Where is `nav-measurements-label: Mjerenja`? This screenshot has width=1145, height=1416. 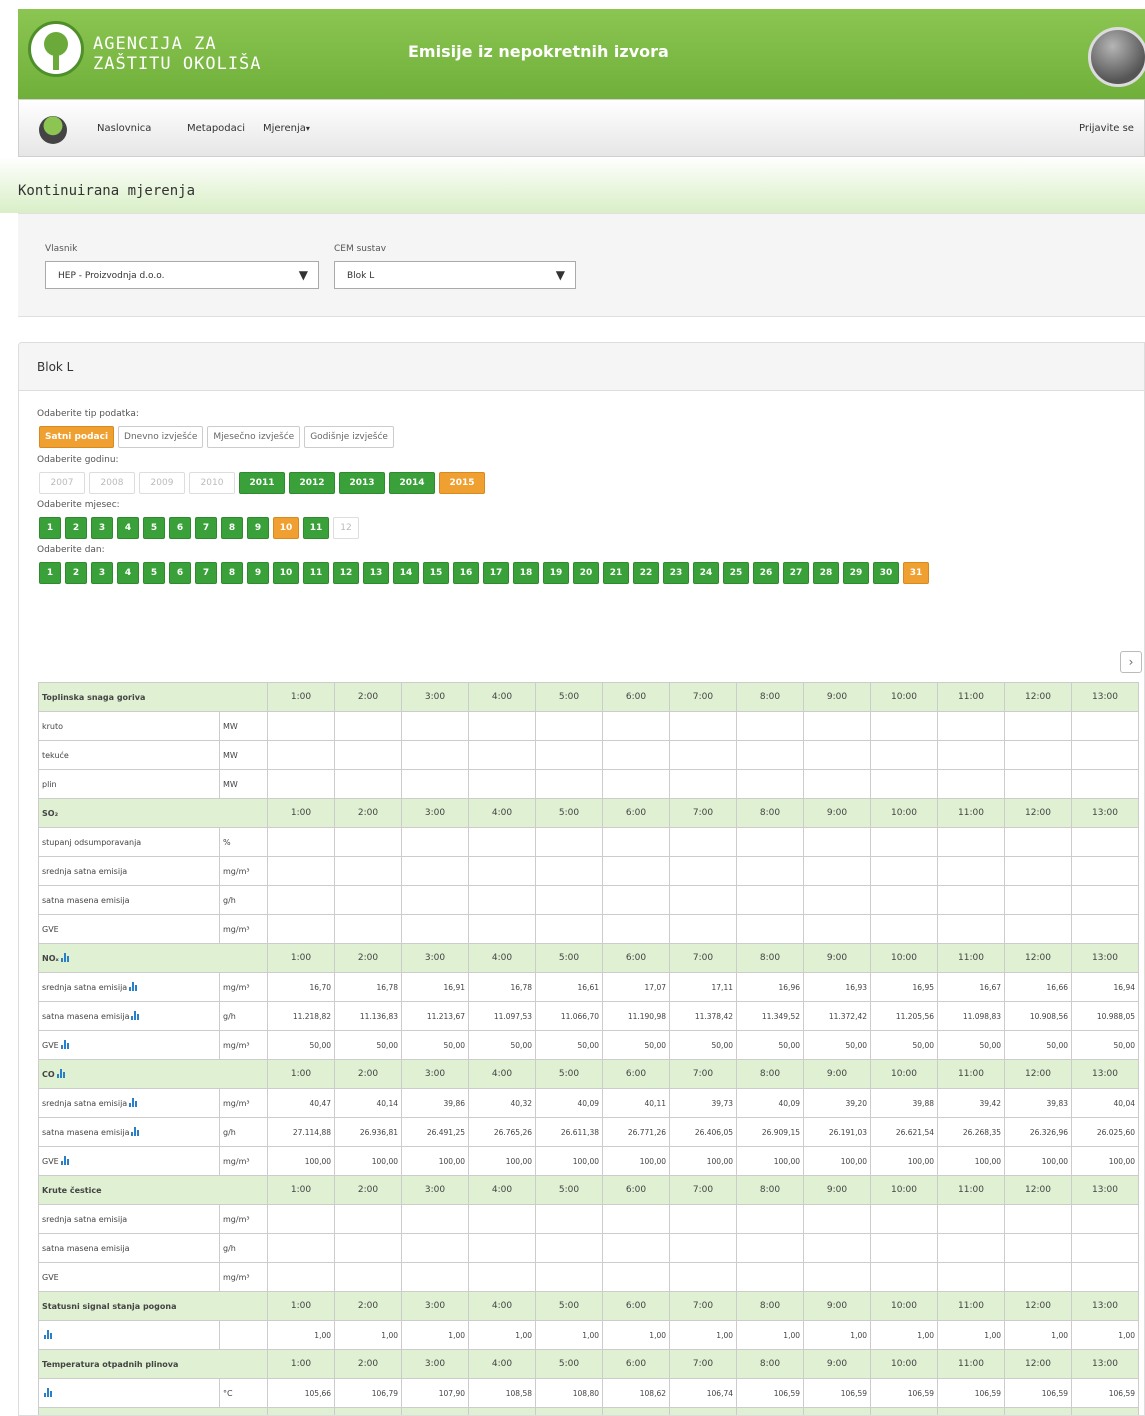
nav-measurements-label: Mjerenja is located at coordinates (284, 128).